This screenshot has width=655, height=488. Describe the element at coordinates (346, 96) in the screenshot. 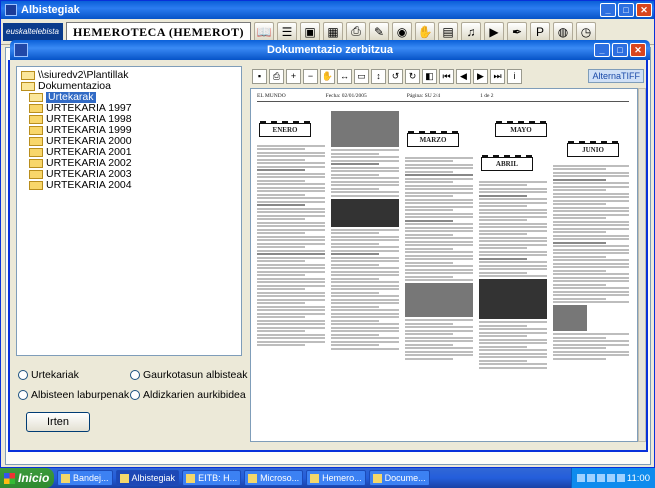

I see `paper-date: Fecha: 02/01/2005` at that location.